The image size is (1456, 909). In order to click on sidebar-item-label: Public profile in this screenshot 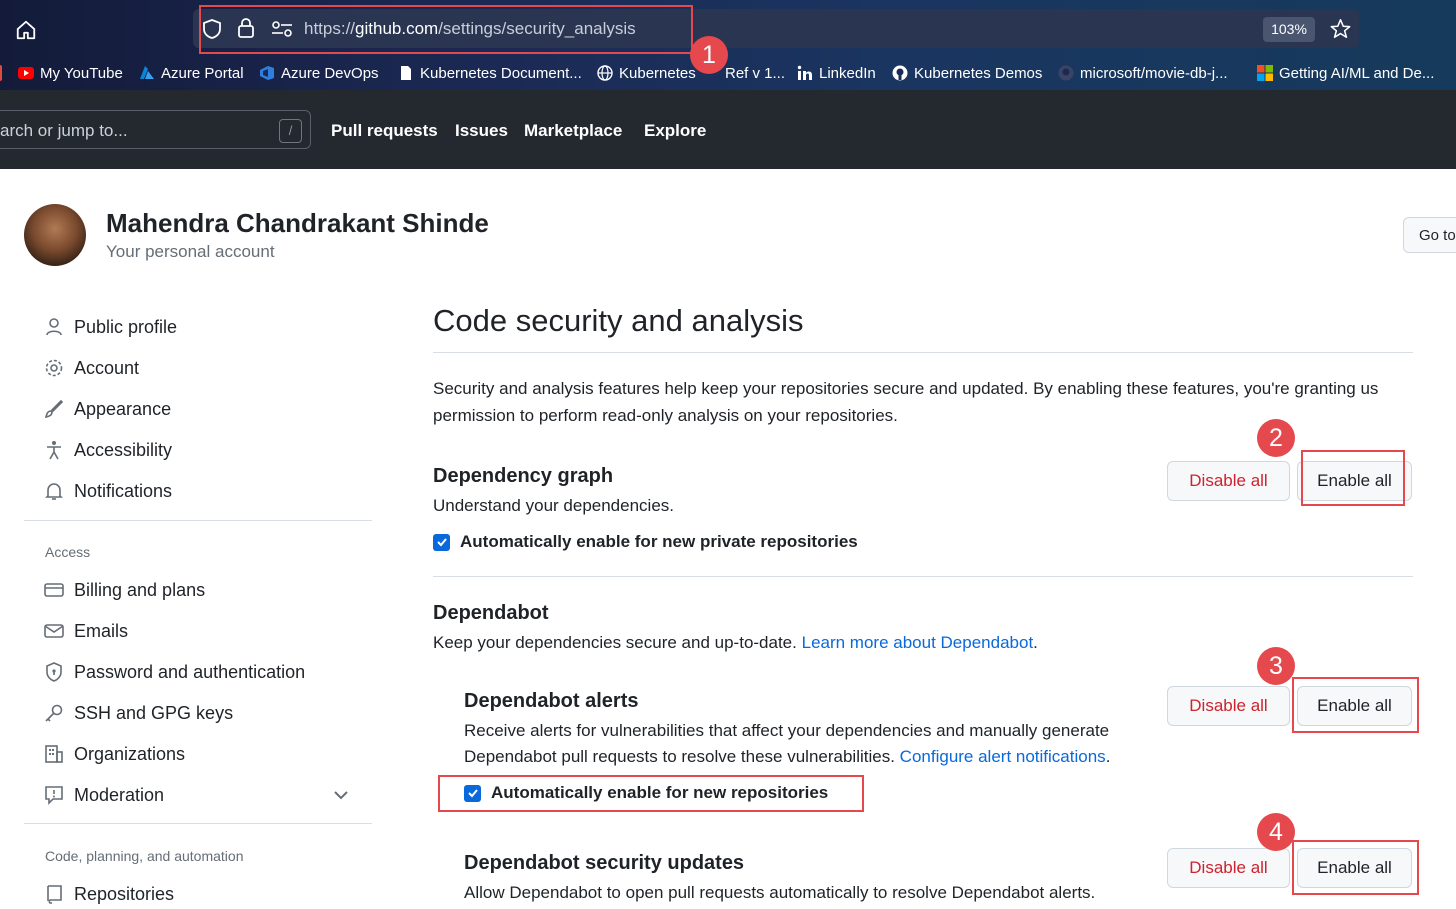, I will do `click(126, 326)`.